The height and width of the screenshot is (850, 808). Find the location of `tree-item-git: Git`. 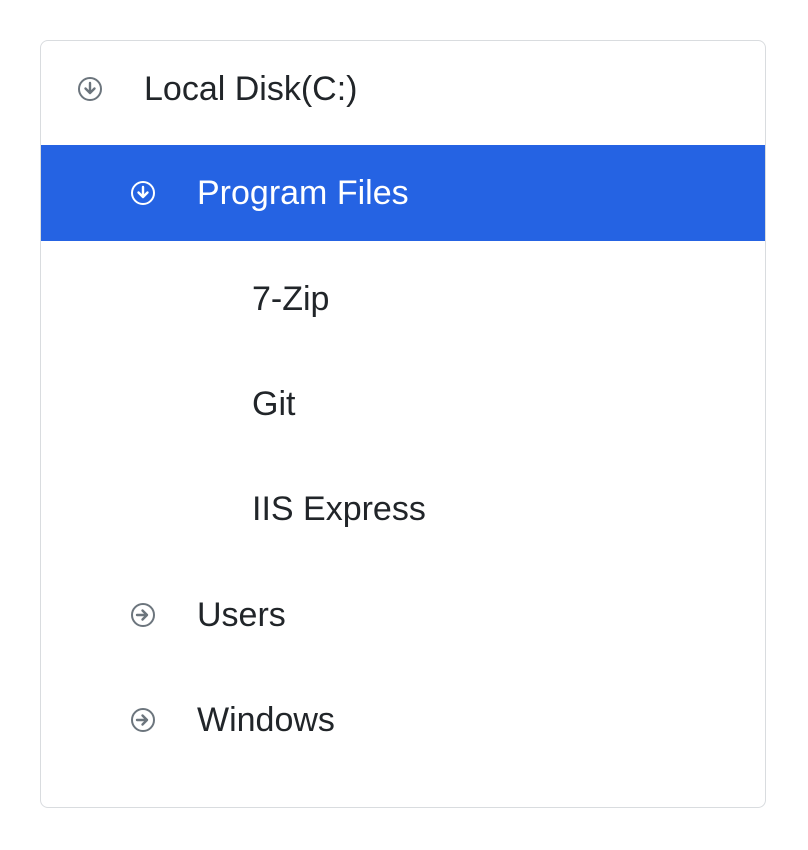

tree-item-git: Git is located at coordinates (403, 404).